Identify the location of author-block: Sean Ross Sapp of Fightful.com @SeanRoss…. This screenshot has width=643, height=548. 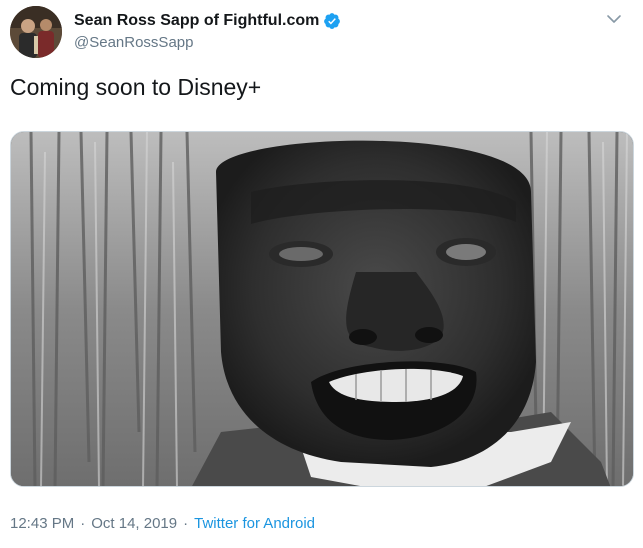
(207, 30).